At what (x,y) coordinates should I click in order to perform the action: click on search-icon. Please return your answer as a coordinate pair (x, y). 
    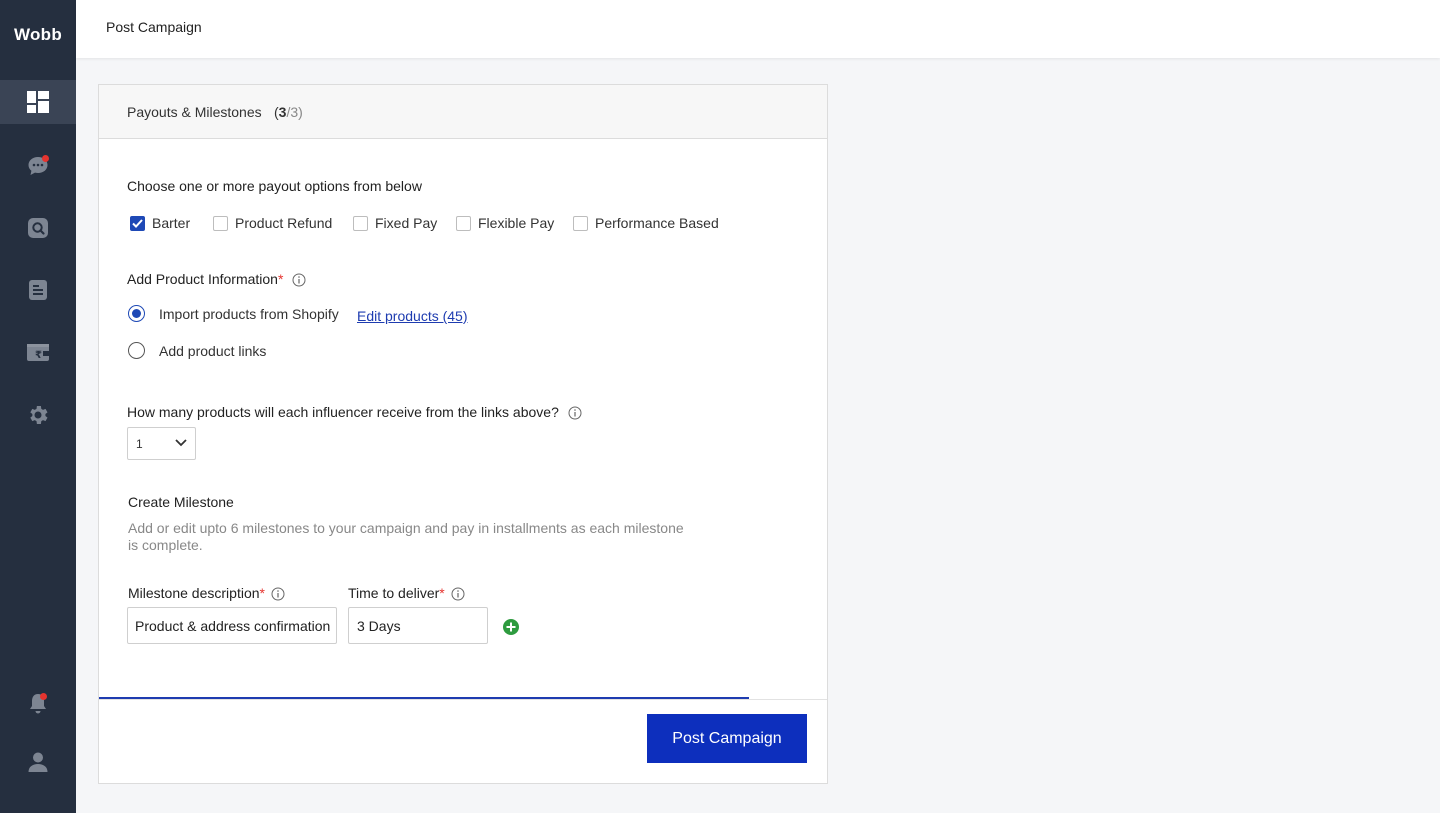
    Looking at the image, I should click on (38, 228).